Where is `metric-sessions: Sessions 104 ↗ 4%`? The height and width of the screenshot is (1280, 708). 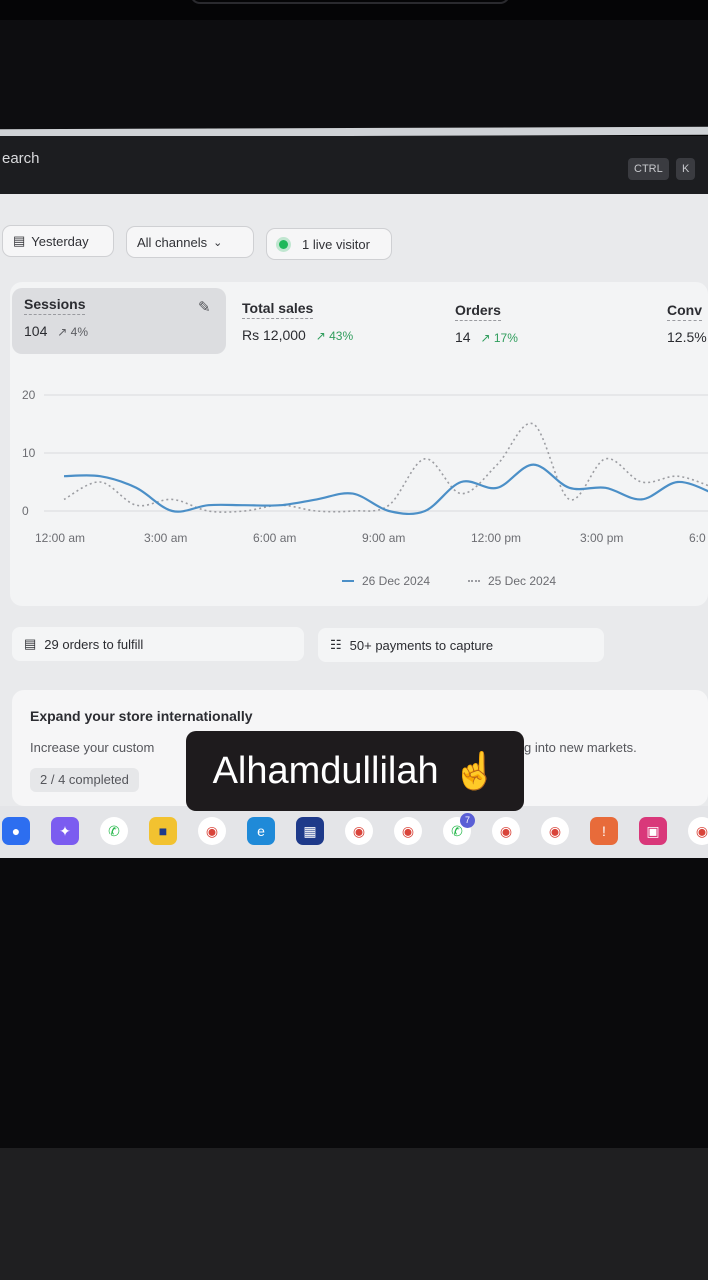
metric-sessions: Sessions 104 ↗ 4% is located at coordinates (56, 317).